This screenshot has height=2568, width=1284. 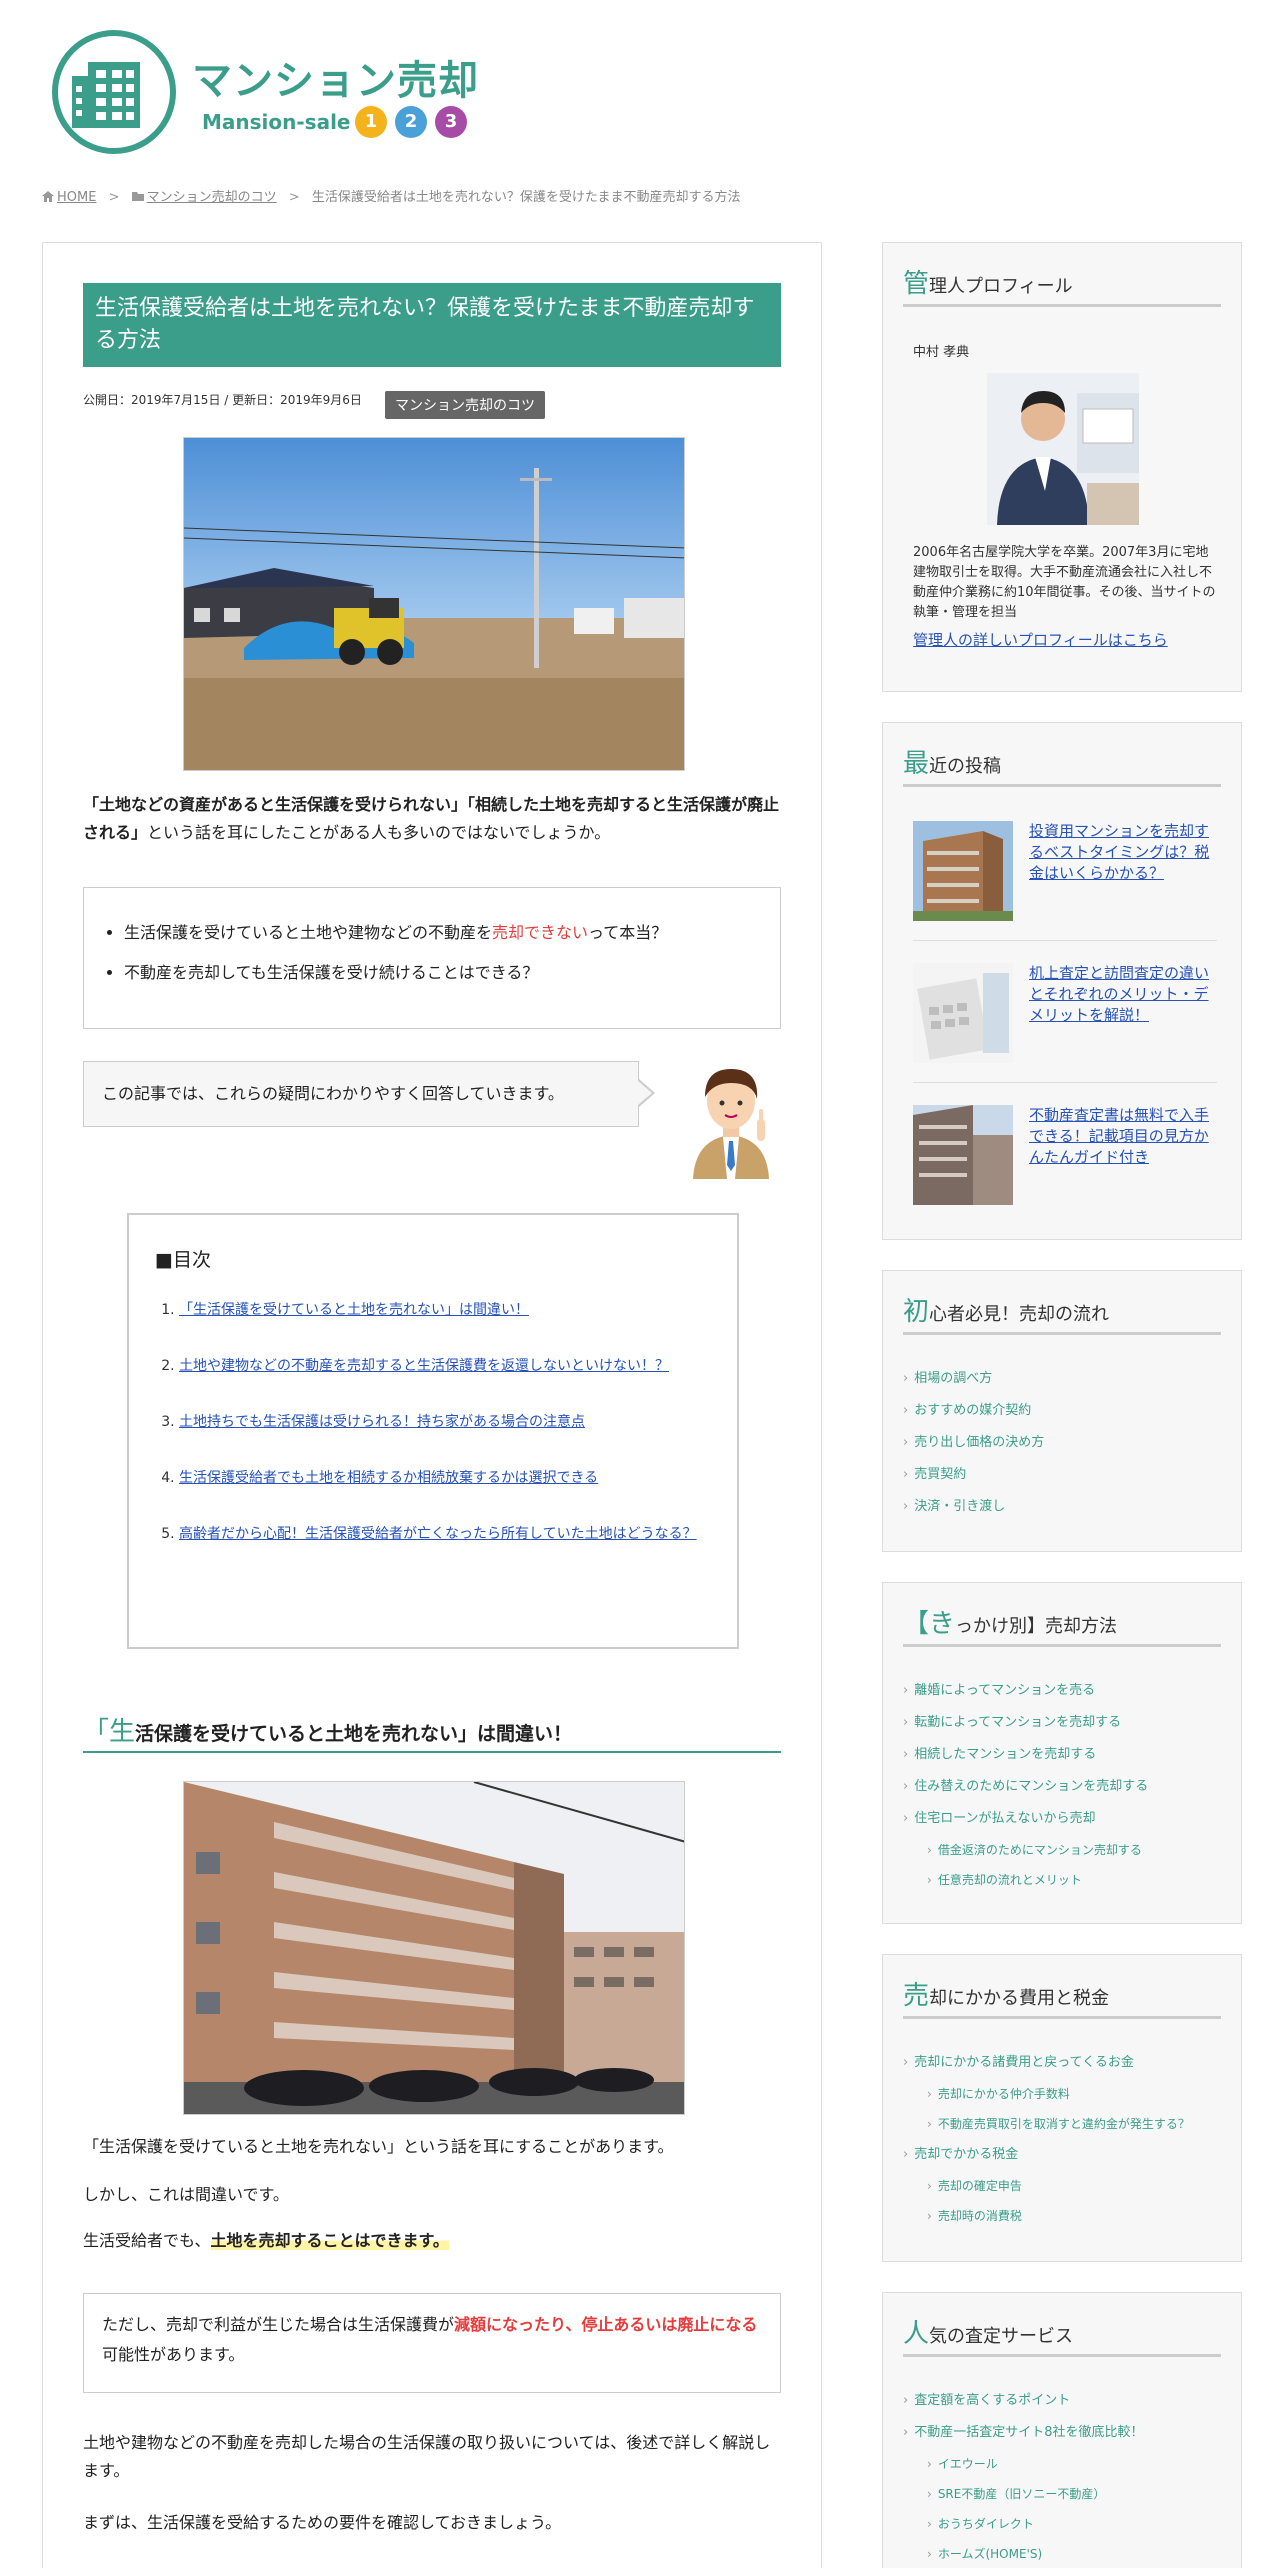 I want to click on logo-title: マンション売却, so click(x=335, y=77).